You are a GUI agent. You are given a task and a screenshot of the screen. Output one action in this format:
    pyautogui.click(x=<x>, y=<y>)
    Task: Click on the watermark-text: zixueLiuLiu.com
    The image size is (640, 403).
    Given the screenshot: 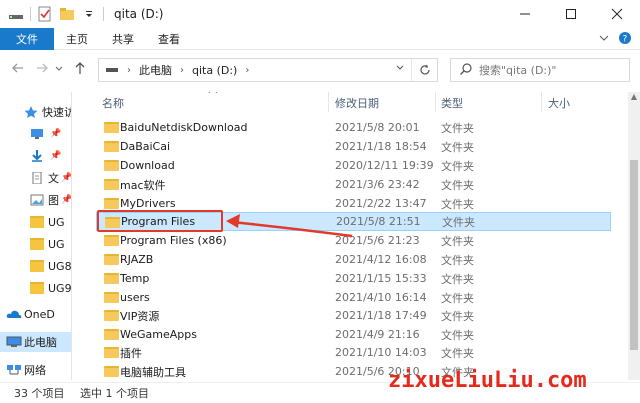 What is the action you would take?
    pyautogui.click(x=487, y=380)
    